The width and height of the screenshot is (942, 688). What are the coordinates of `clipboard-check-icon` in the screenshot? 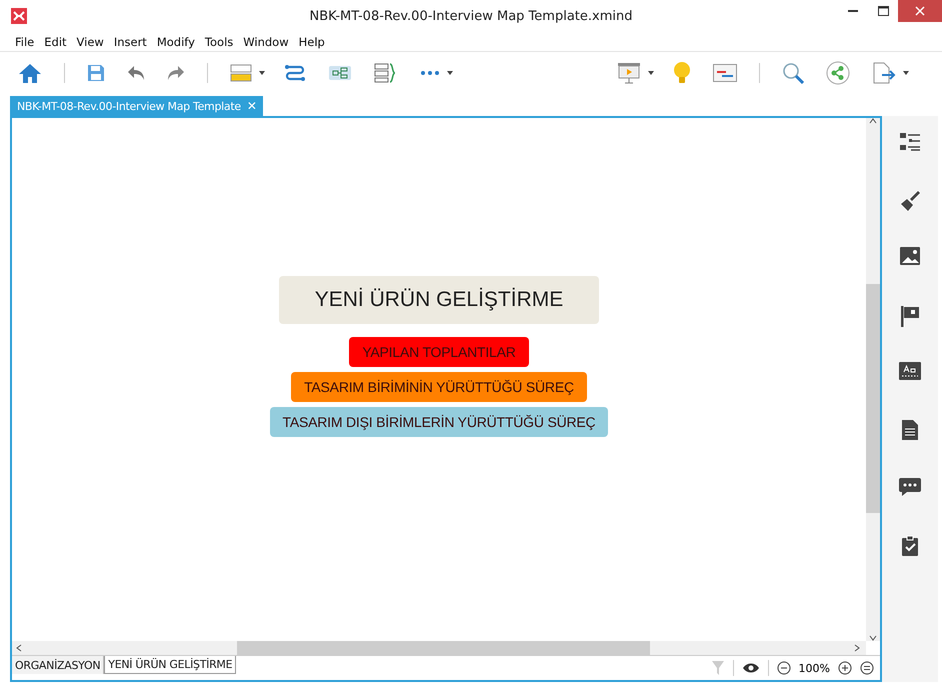 It's located at (910, 545).